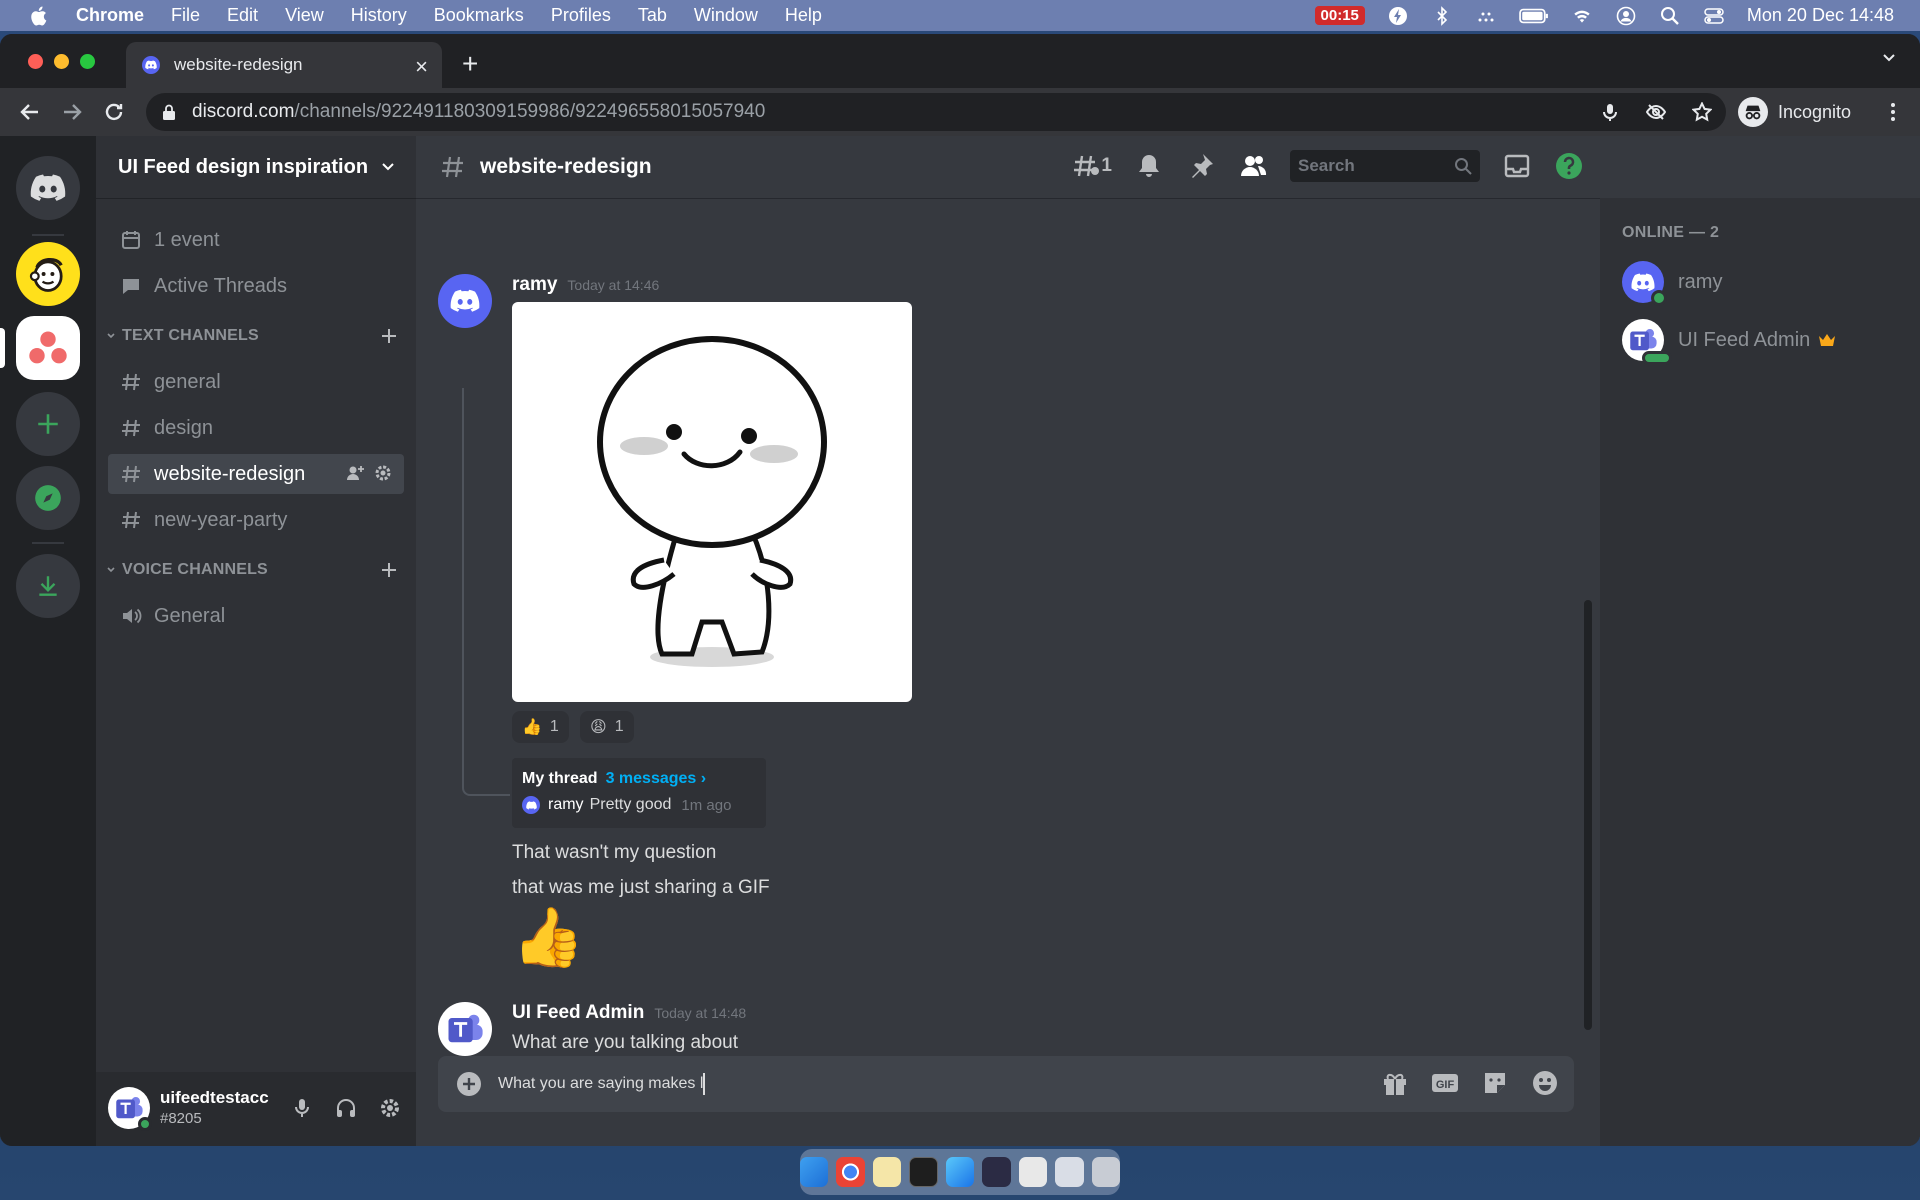  I want to click on new-tab-button: +, so click(470, 64).